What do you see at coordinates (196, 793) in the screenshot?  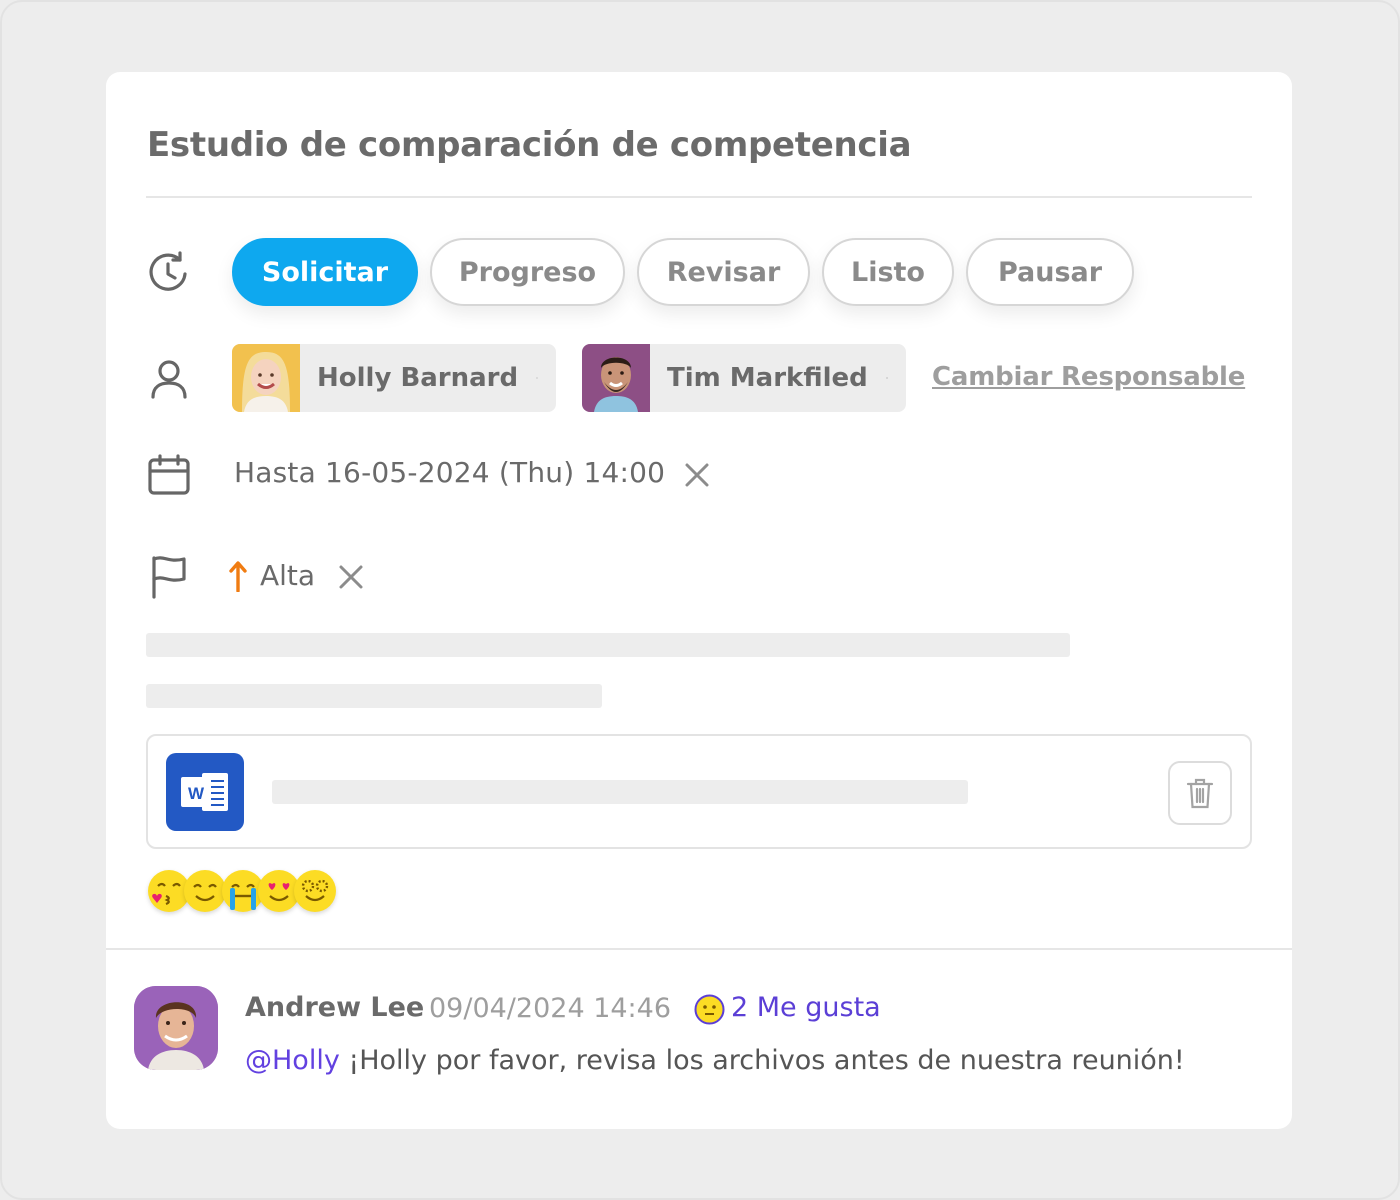 I see `svg-text: W` at bounding box center [196, 793].